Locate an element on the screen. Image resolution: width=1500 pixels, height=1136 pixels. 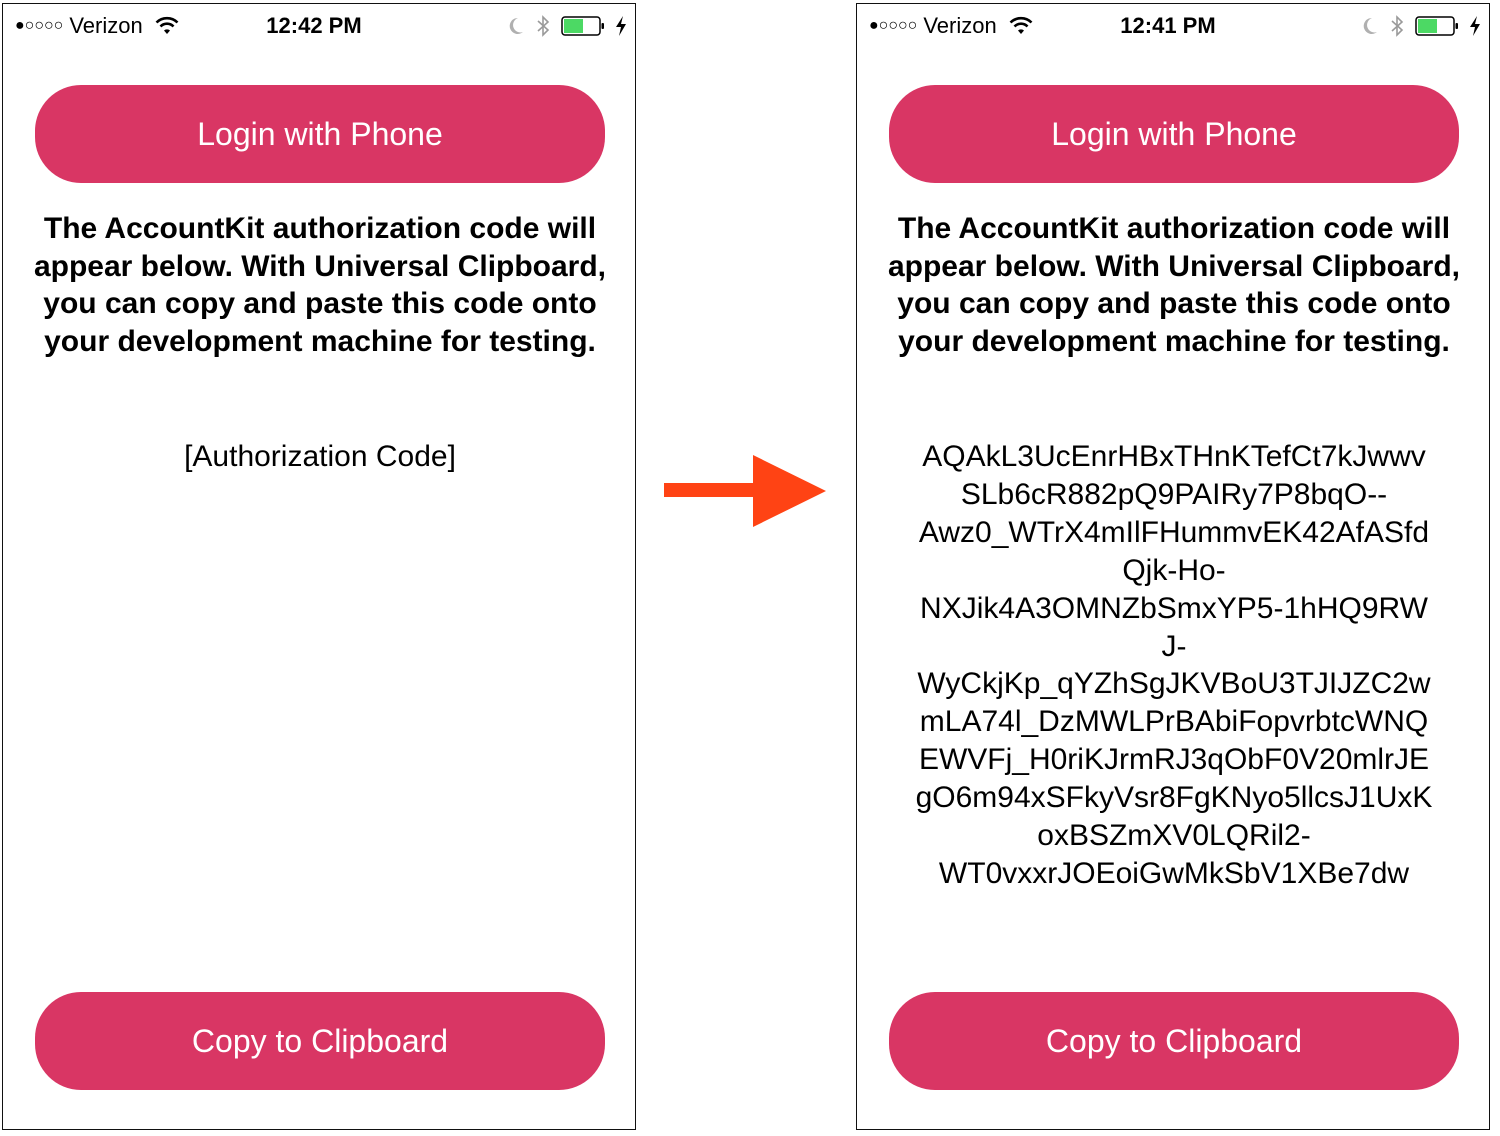
code-line: [Authorization Code] is located at coordinates (320, 456).